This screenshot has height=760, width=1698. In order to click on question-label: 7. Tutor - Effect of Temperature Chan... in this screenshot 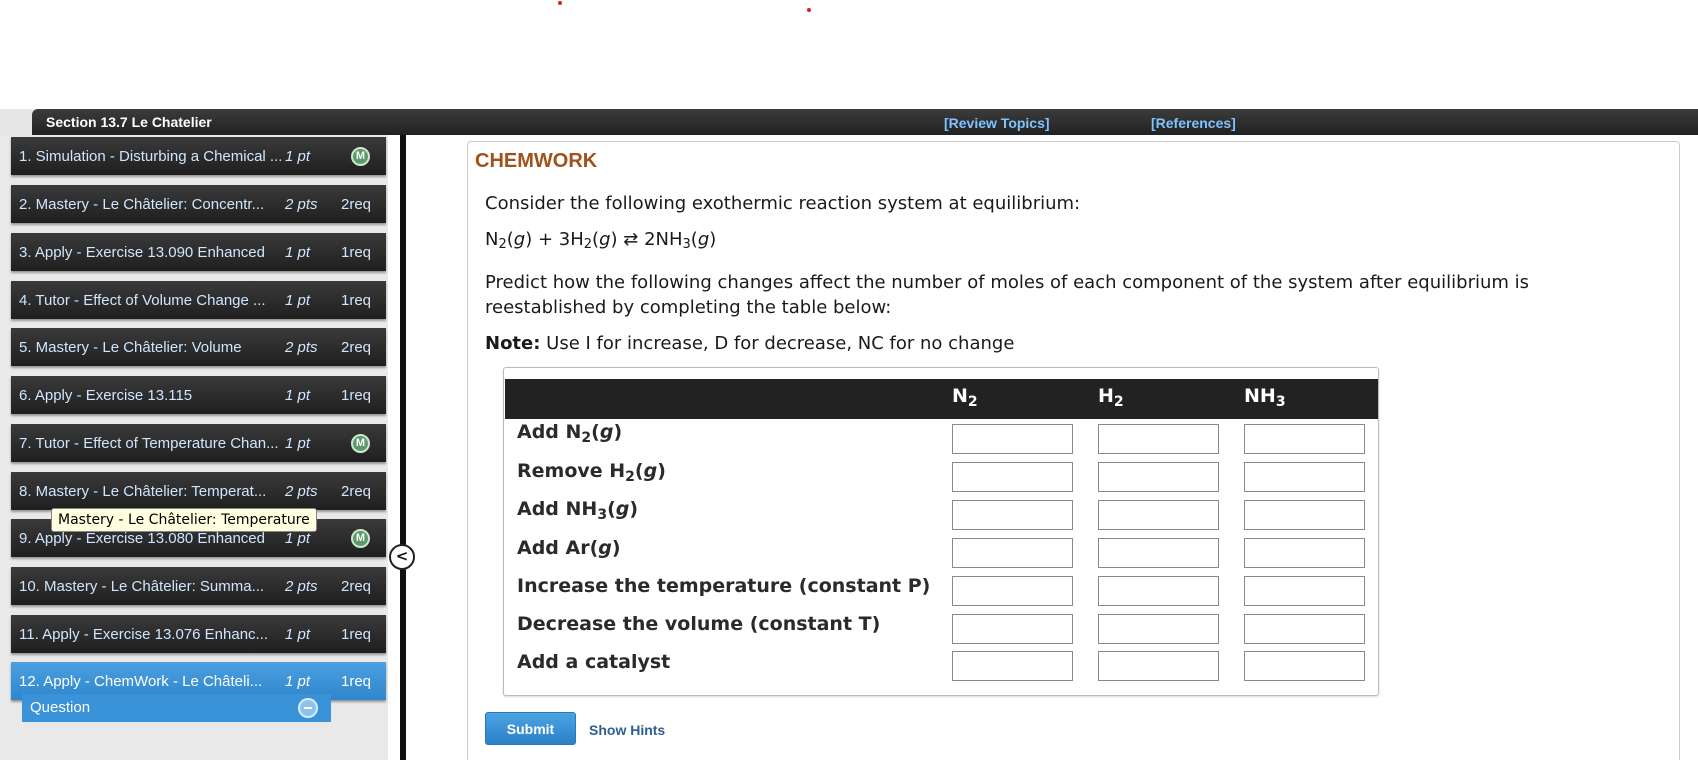, I will do `click(149, 443)`.